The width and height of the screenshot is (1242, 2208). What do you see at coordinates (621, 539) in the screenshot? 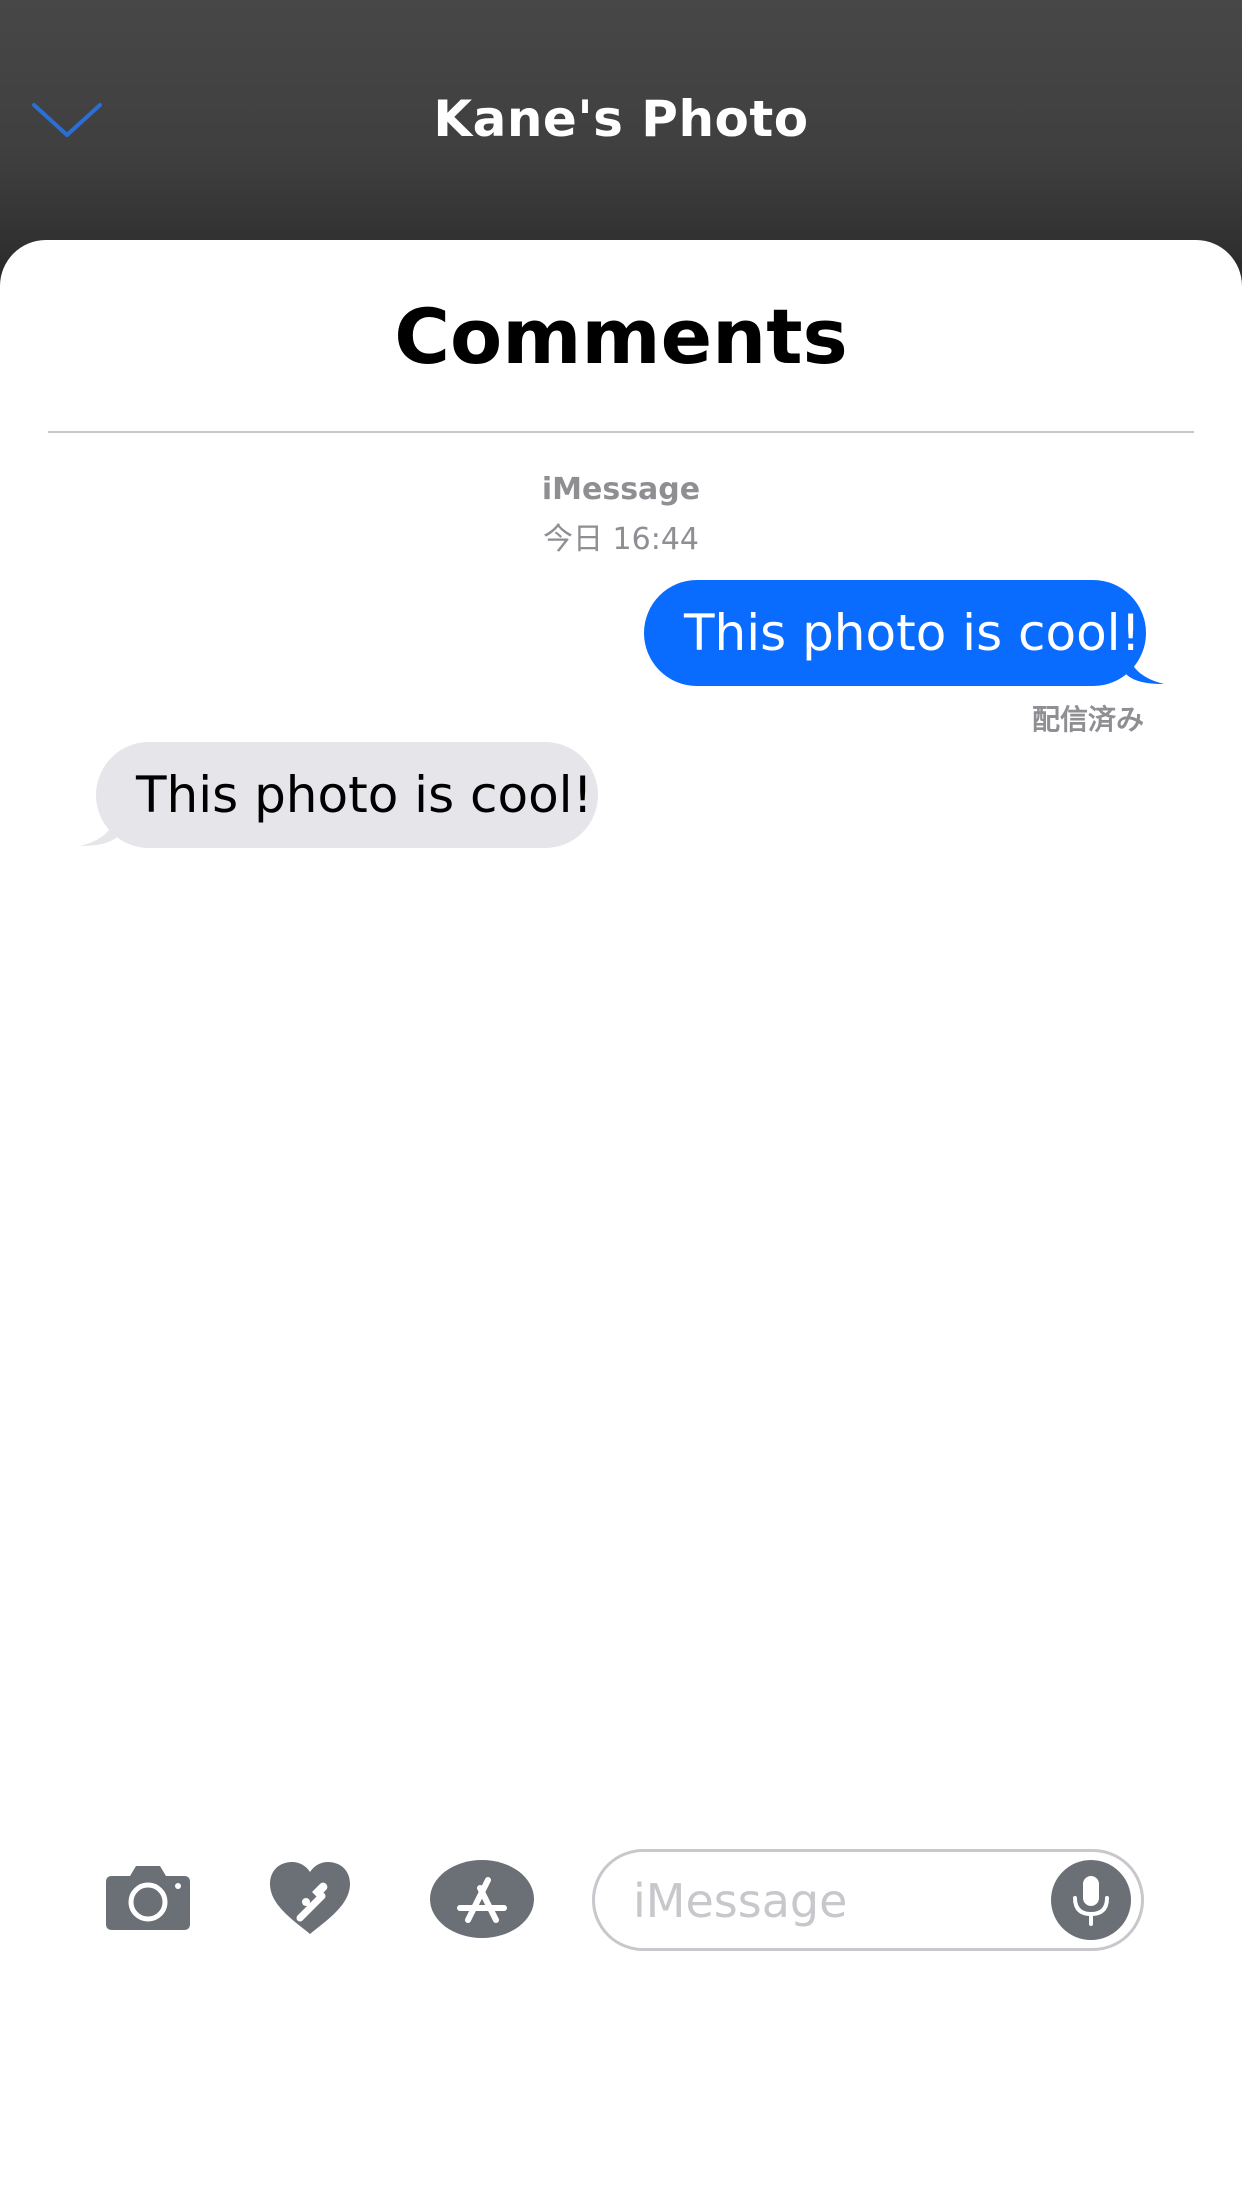
I see `timestamp-label: 今日 16:44` at bounding box center [621, 539].